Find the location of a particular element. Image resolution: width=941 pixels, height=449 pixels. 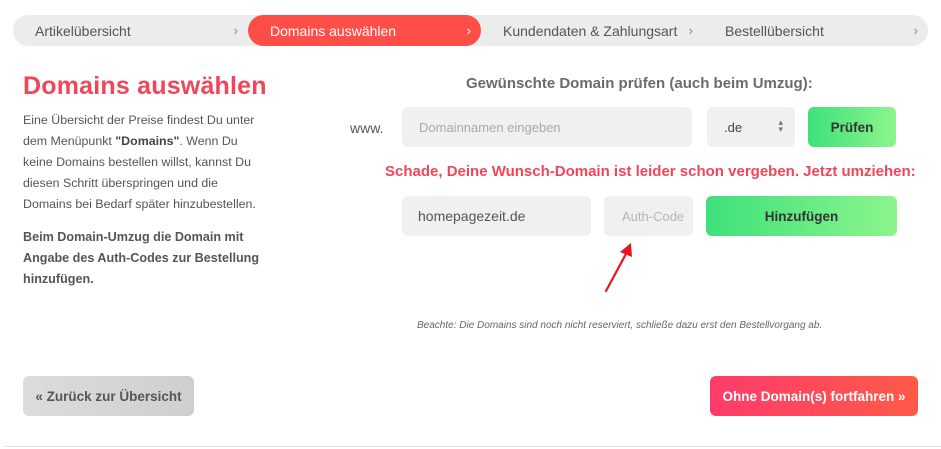

step-label: Kundendaten & Zahlungsart is located at coordinates (590, 30).